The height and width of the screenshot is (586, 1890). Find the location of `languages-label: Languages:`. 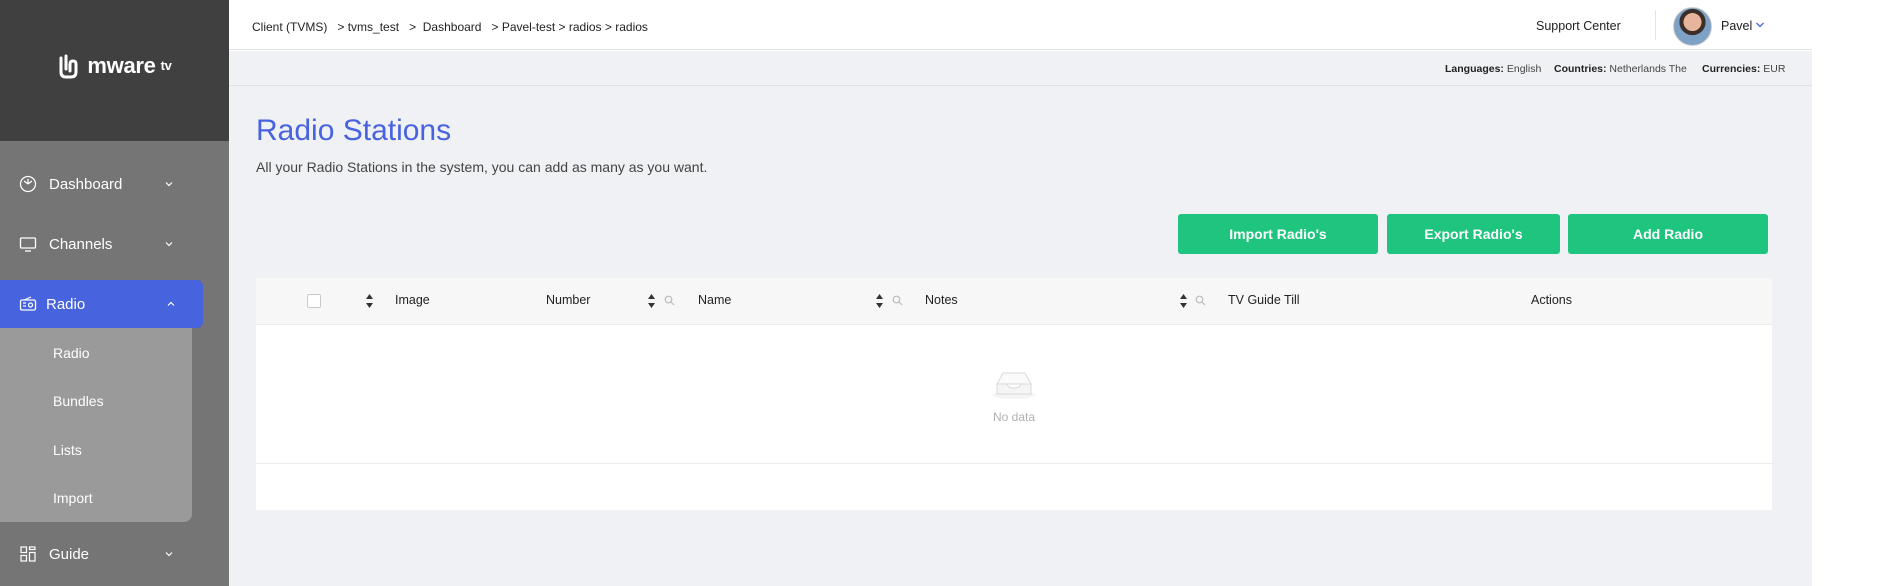

languages-label: Languages: is located at coordinates (1474, 69).